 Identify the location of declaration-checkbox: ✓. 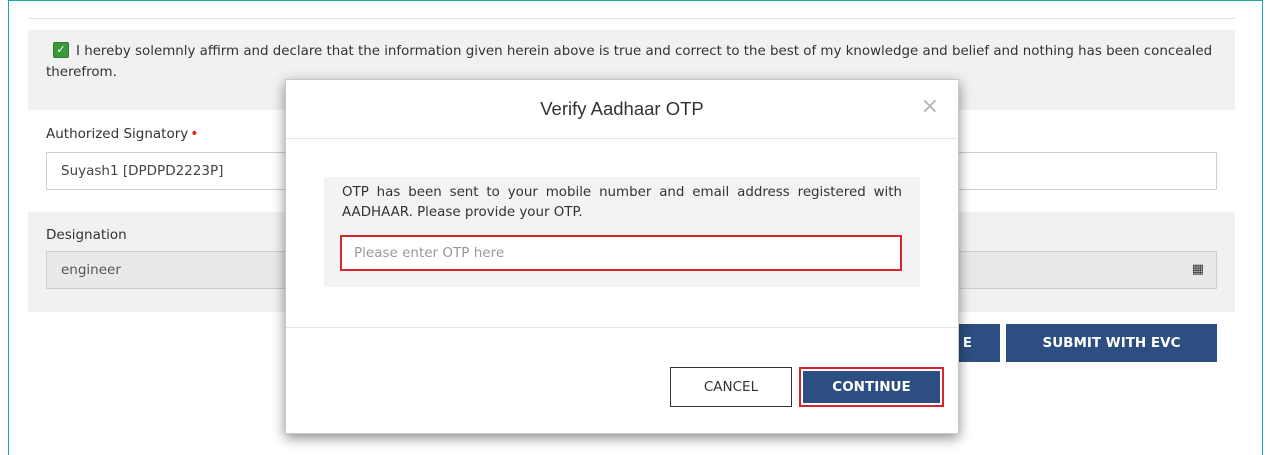
(61, 50).